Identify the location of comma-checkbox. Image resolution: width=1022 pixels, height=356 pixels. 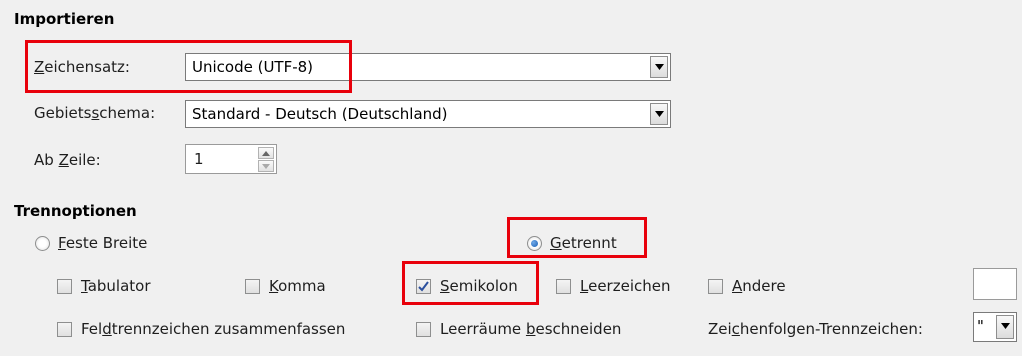
(252, 286).